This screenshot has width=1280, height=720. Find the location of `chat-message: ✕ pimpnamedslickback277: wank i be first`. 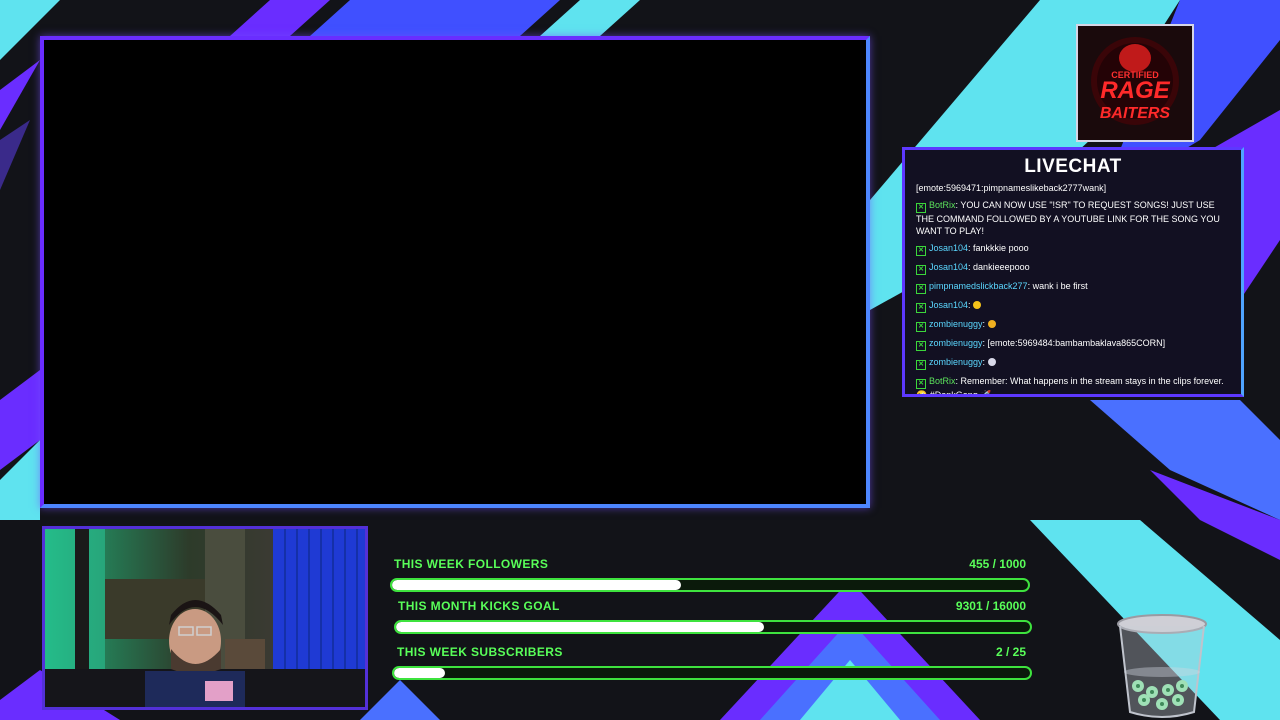

chat-message: ✕ pimpnamedslickback277: wank i be first is located at coordinates (1074, 287).